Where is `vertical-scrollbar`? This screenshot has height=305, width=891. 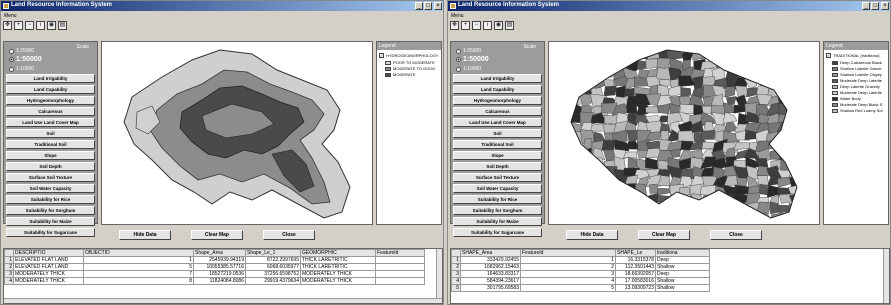
vertical-scrollbar is located at coordinates (439, 276).